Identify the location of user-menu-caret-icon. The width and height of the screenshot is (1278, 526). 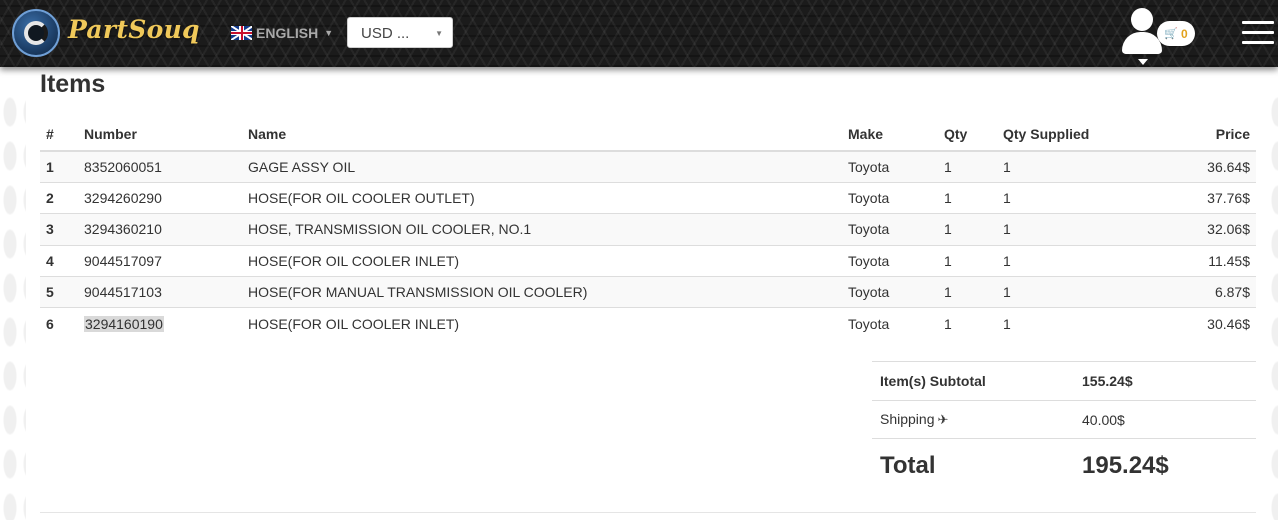
(1143, 62).